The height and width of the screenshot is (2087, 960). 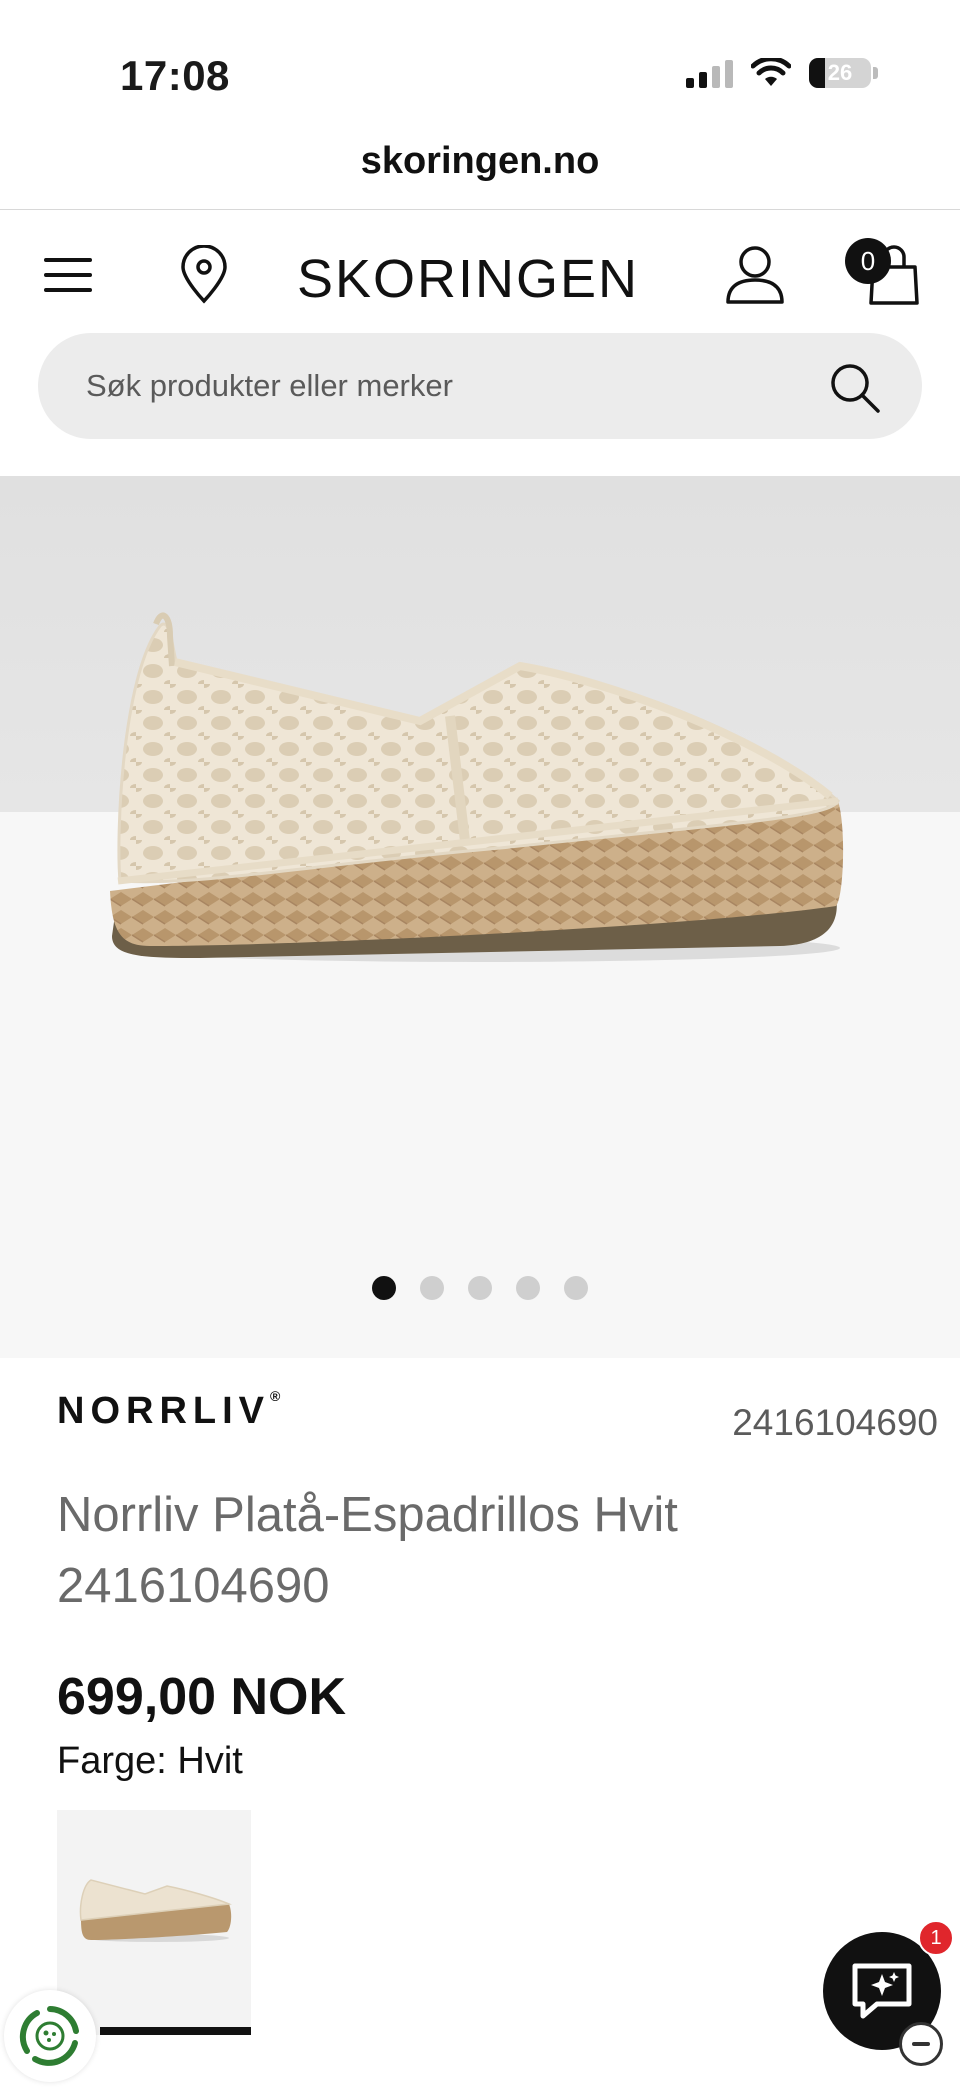 What do you see at coordinates (202, 1697) in the screenshot?
I see `product-price: 699,00 NOK` at bounding box center [202, 1697].